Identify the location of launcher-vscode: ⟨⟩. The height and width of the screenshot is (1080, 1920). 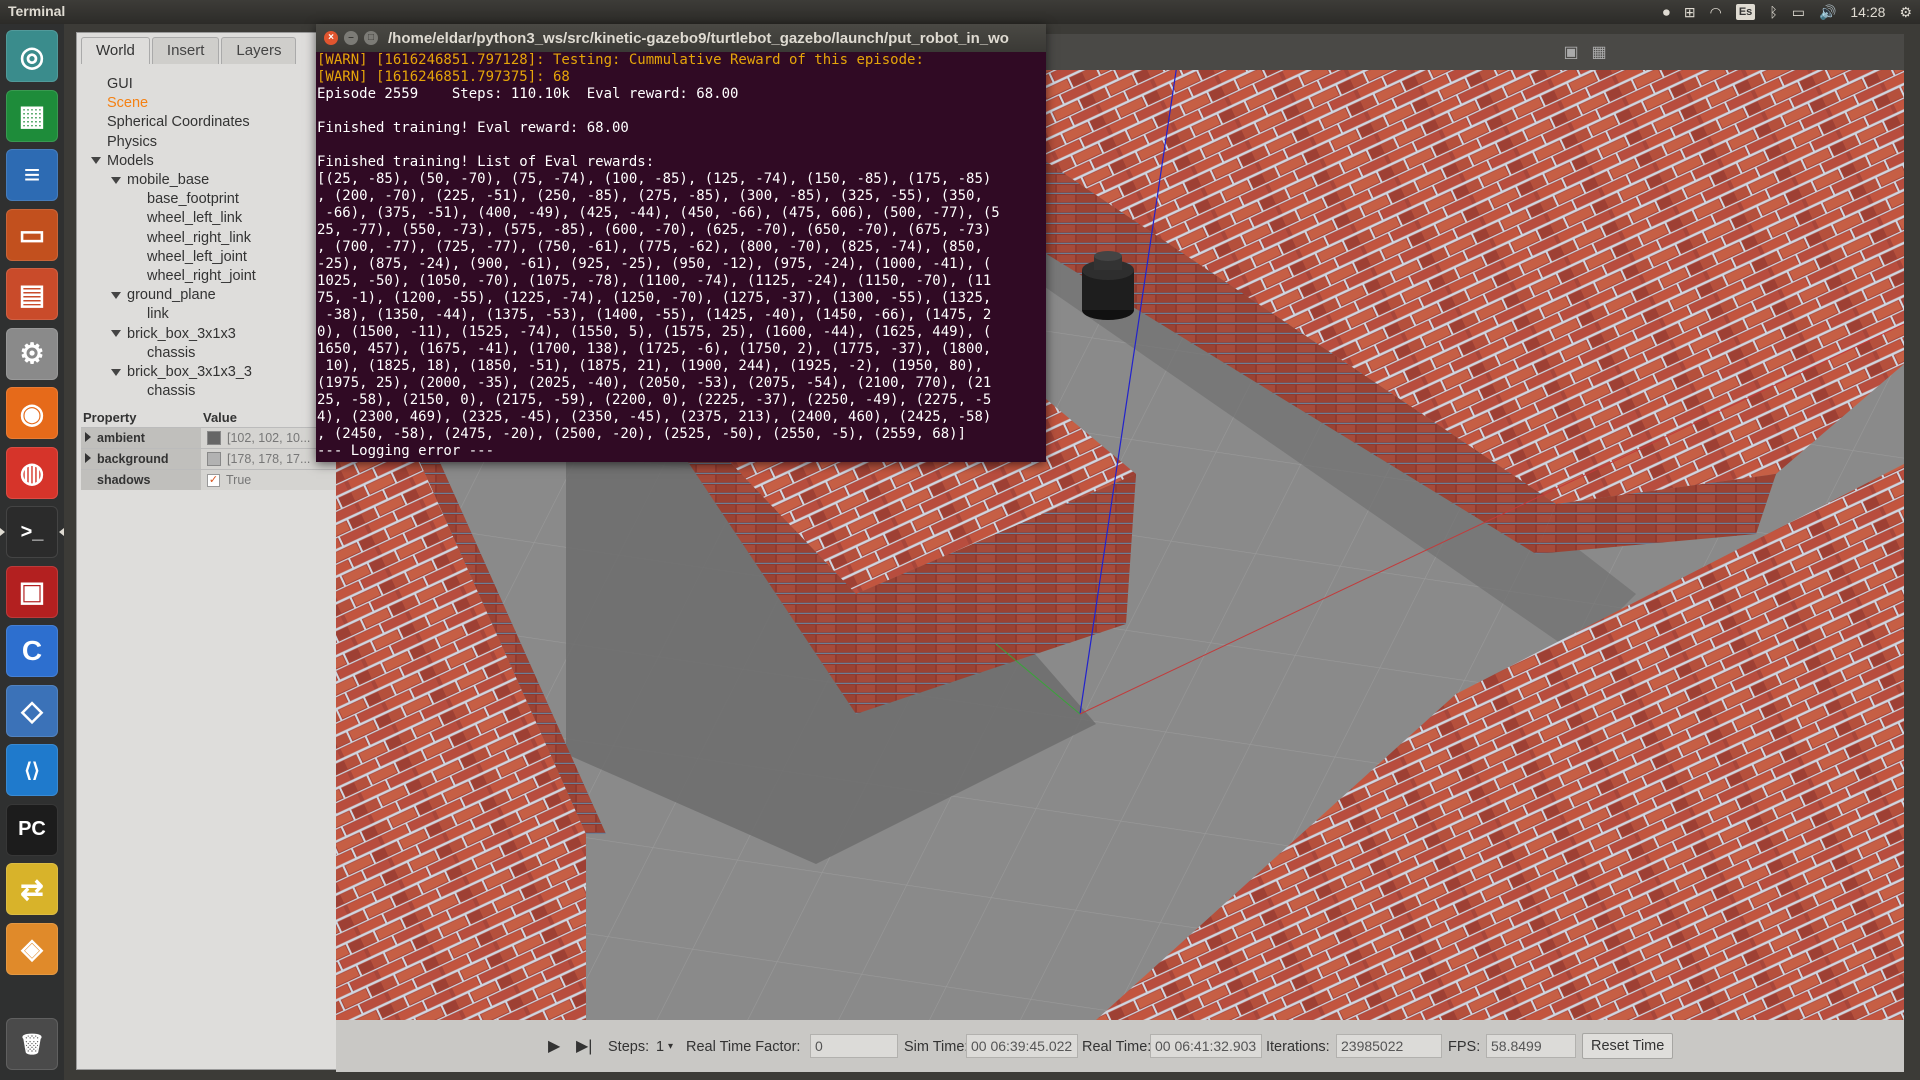
(32, 770).